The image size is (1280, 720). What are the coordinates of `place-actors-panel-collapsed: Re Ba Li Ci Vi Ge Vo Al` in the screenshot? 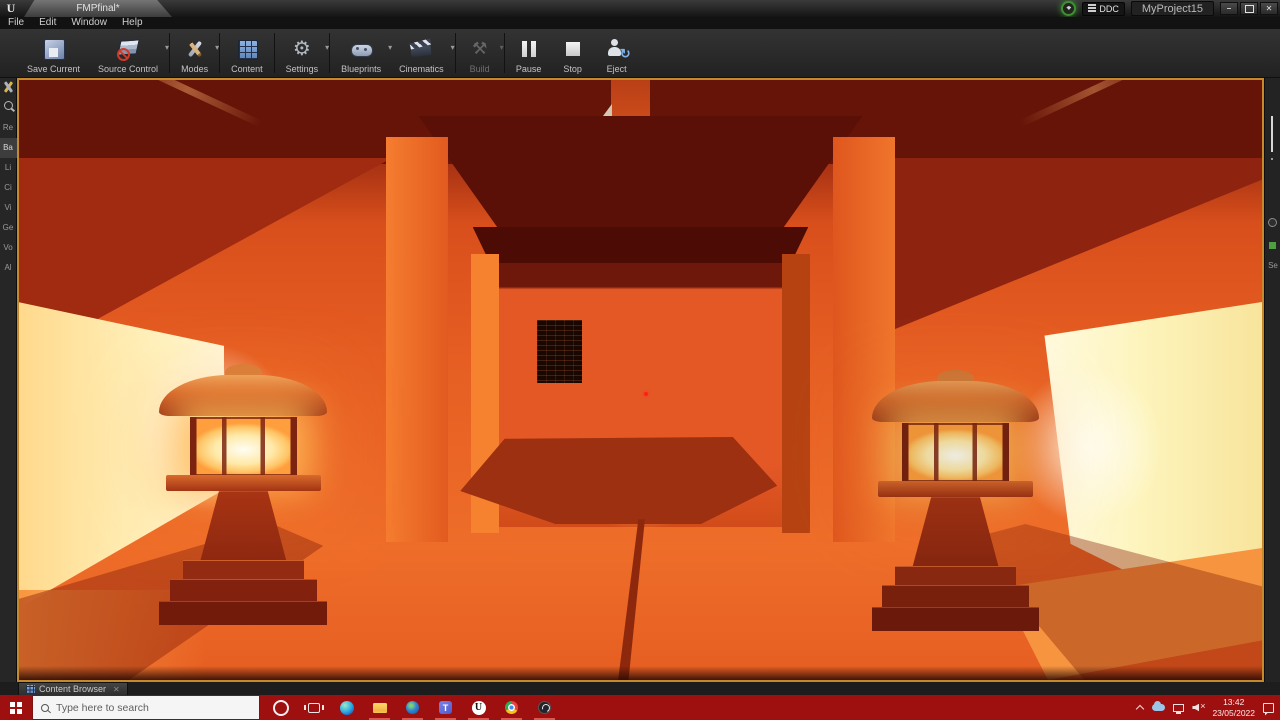 It's located at (8, 380).